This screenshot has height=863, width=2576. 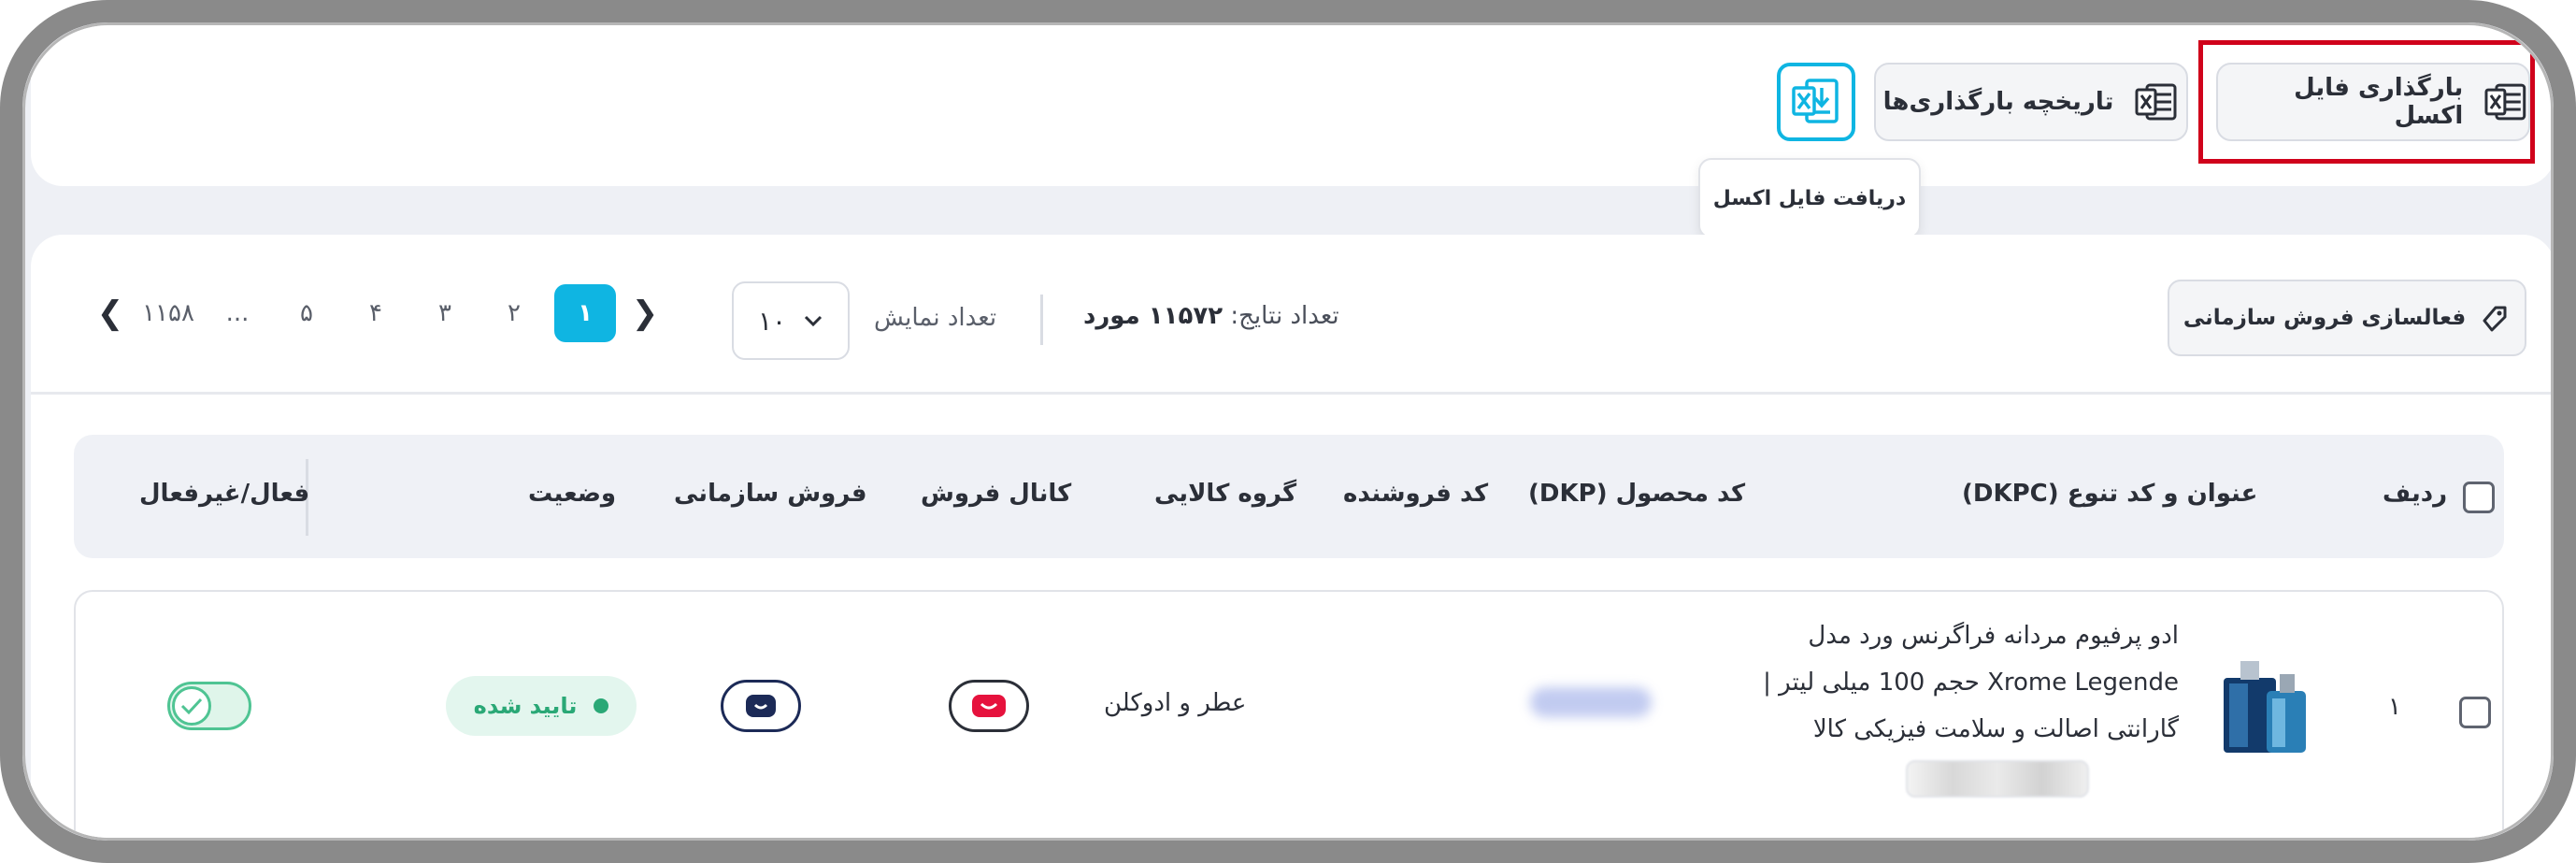 I want to click on upload-history-label: تاریخچه بارگذاری‌ها, so click(x=1998, y=102).